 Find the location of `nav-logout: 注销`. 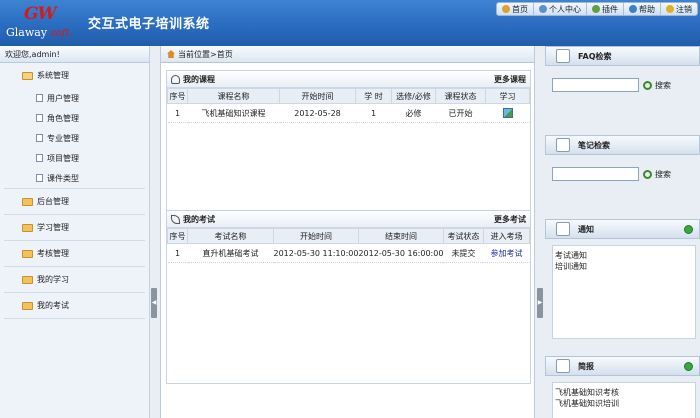

nav-logout: 注销 is located at coordinates (679, 9).